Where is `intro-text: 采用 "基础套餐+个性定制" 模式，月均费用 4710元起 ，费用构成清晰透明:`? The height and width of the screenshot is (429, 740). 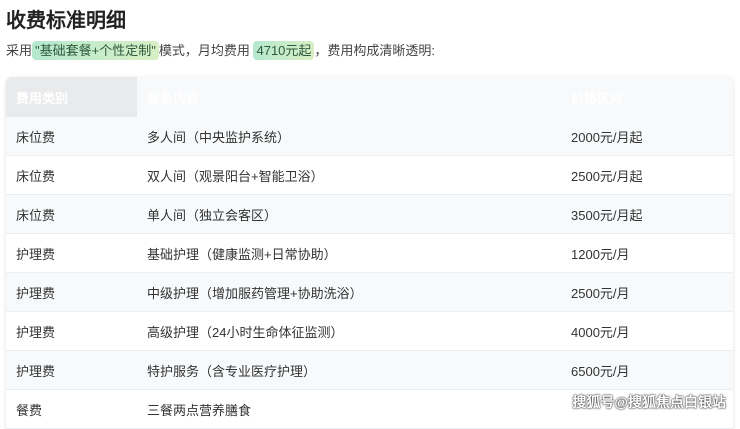
intro-text: 采用 "基础套餐+个性定制" 模式，月均费用 4710元起 ，费用构成清晰透明: is located at coordinates (221, 50).